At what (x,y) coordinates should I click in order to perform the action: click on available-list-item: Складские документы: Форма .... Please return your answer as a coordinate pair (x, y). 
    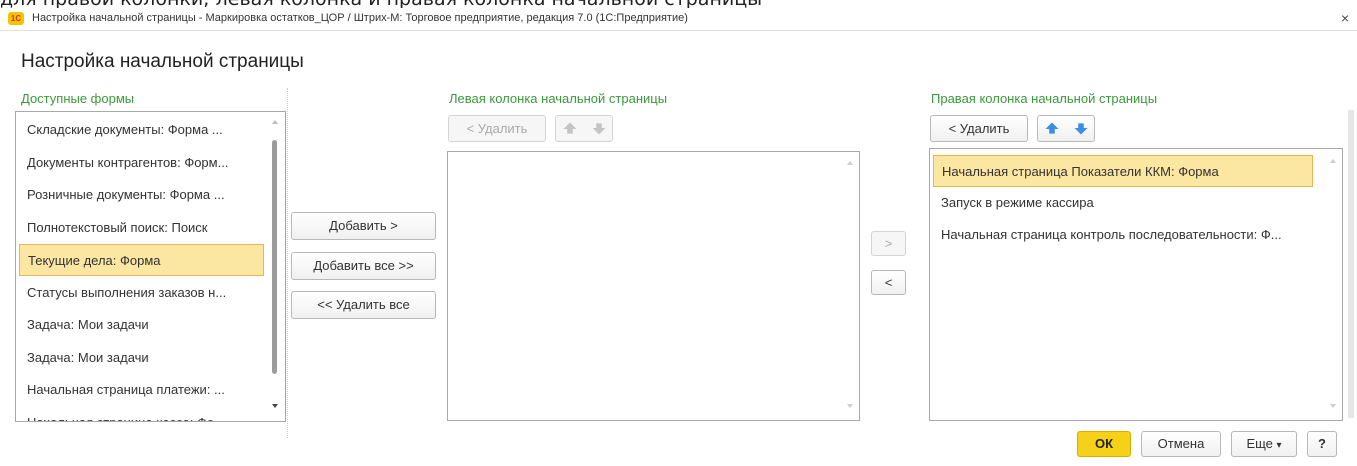
    Looking at the image, I should click on (141, 130).